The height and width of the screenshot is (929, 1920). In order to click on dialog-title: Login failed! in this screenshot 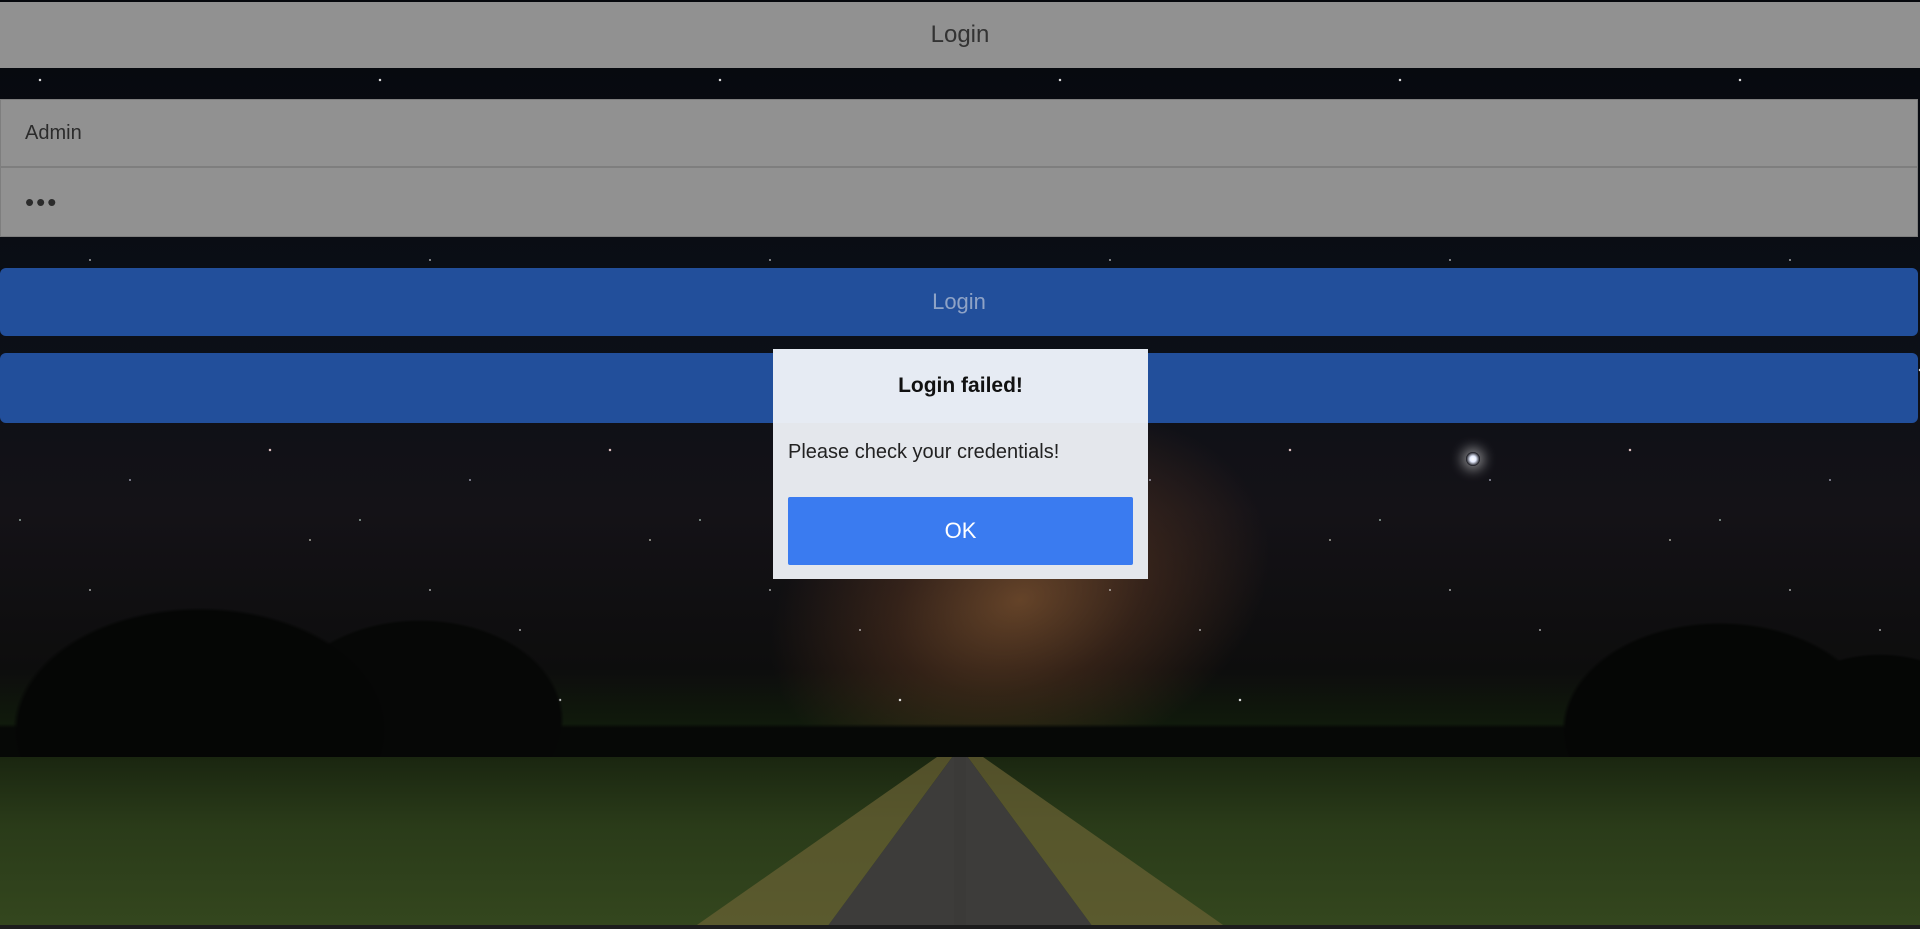, I will do `click(960, 385)`.